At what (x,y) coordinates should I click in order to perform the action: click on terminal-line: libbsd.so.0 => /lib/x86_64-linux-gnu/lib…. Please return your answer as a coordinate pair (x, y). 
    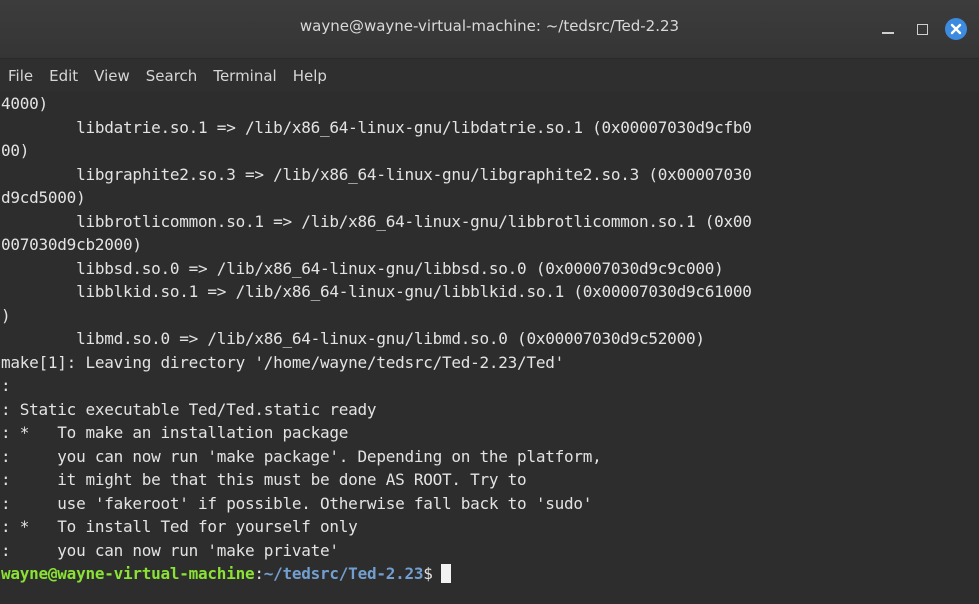
    Looking at the image, I should click on (362, 268).